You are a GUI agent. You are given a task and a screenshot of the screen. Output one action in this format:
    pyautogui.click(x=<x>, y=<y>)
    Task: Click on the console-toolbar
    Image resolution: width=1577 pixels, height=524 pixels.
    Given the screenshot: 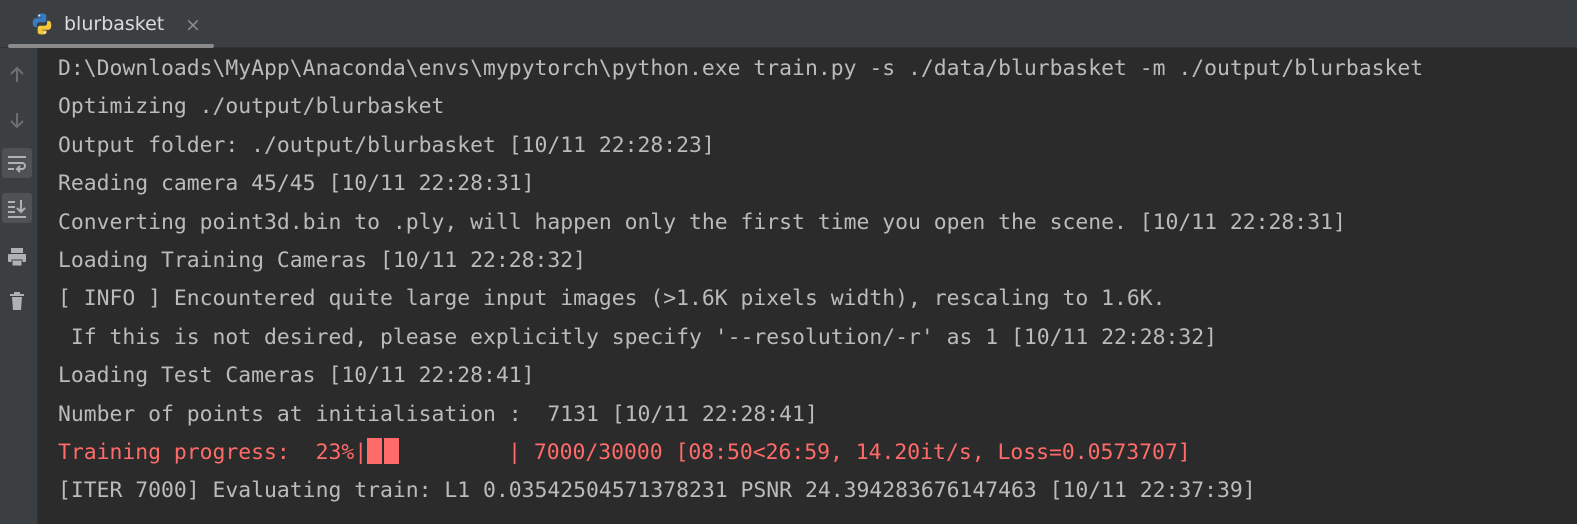 What is the action you would take?
    pyautogui.click(x=19, y=286)
    